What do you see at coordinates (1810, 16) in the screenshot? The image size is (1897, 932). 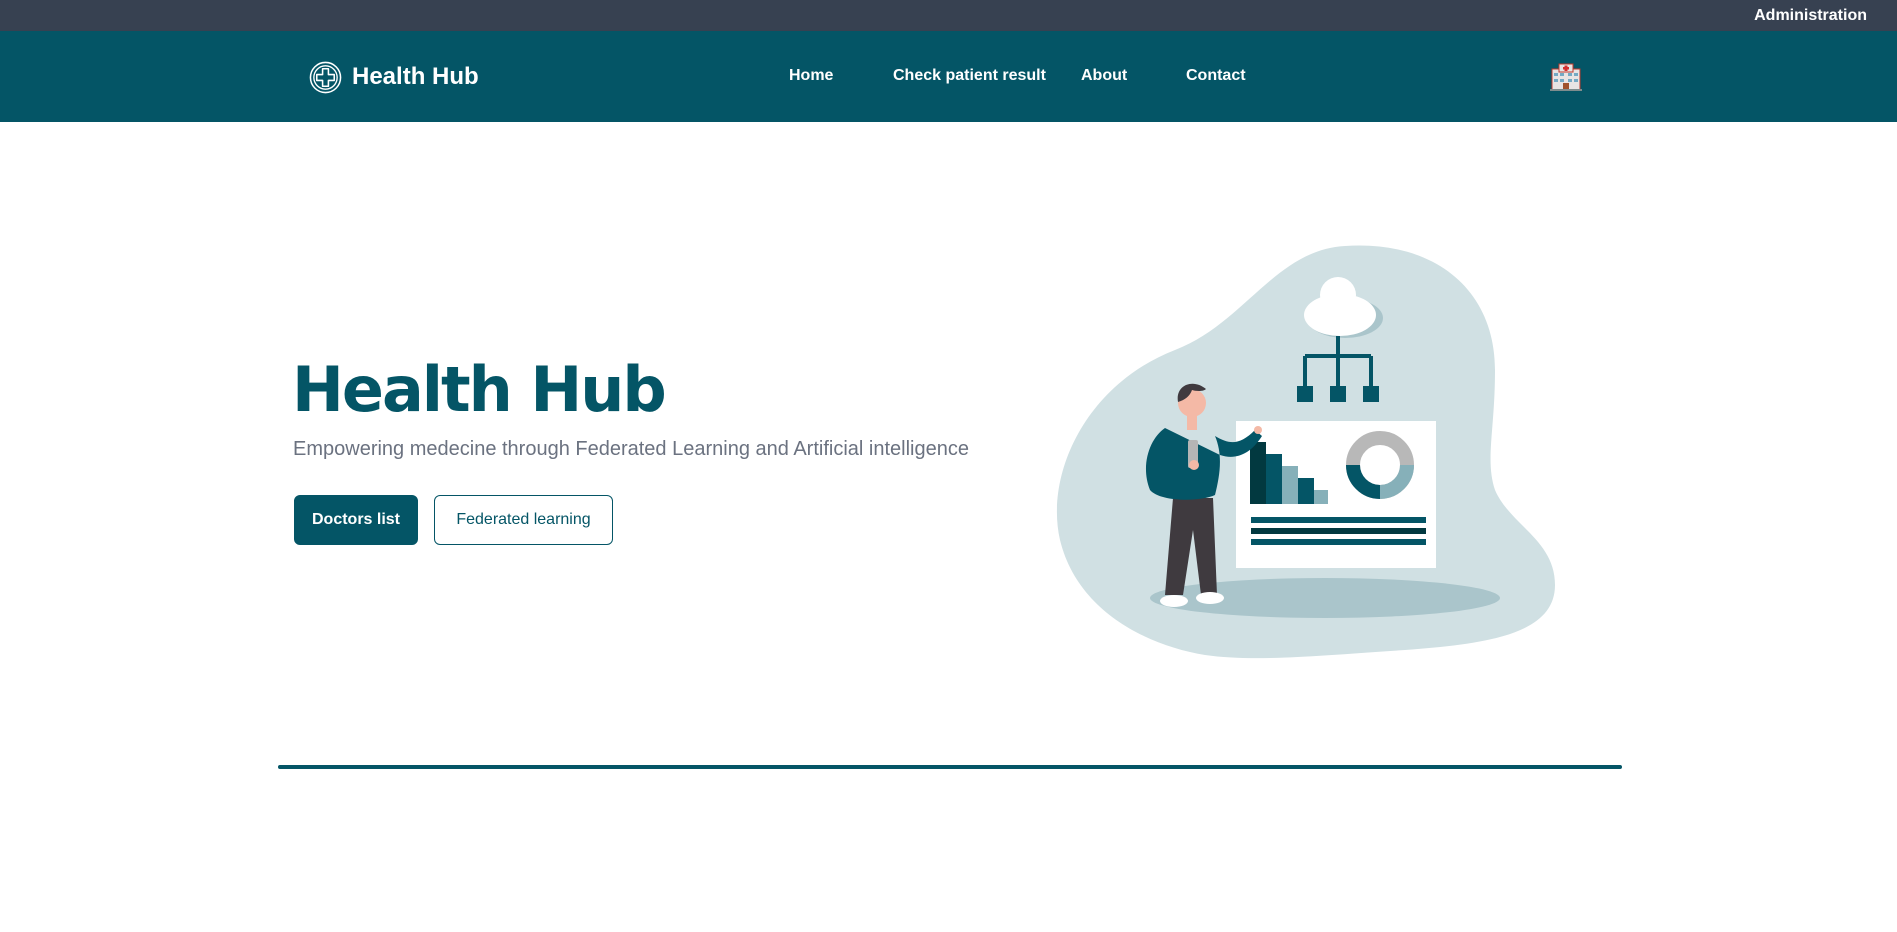 I see `administration-link: Administration` at bounding box center [1810, 16].